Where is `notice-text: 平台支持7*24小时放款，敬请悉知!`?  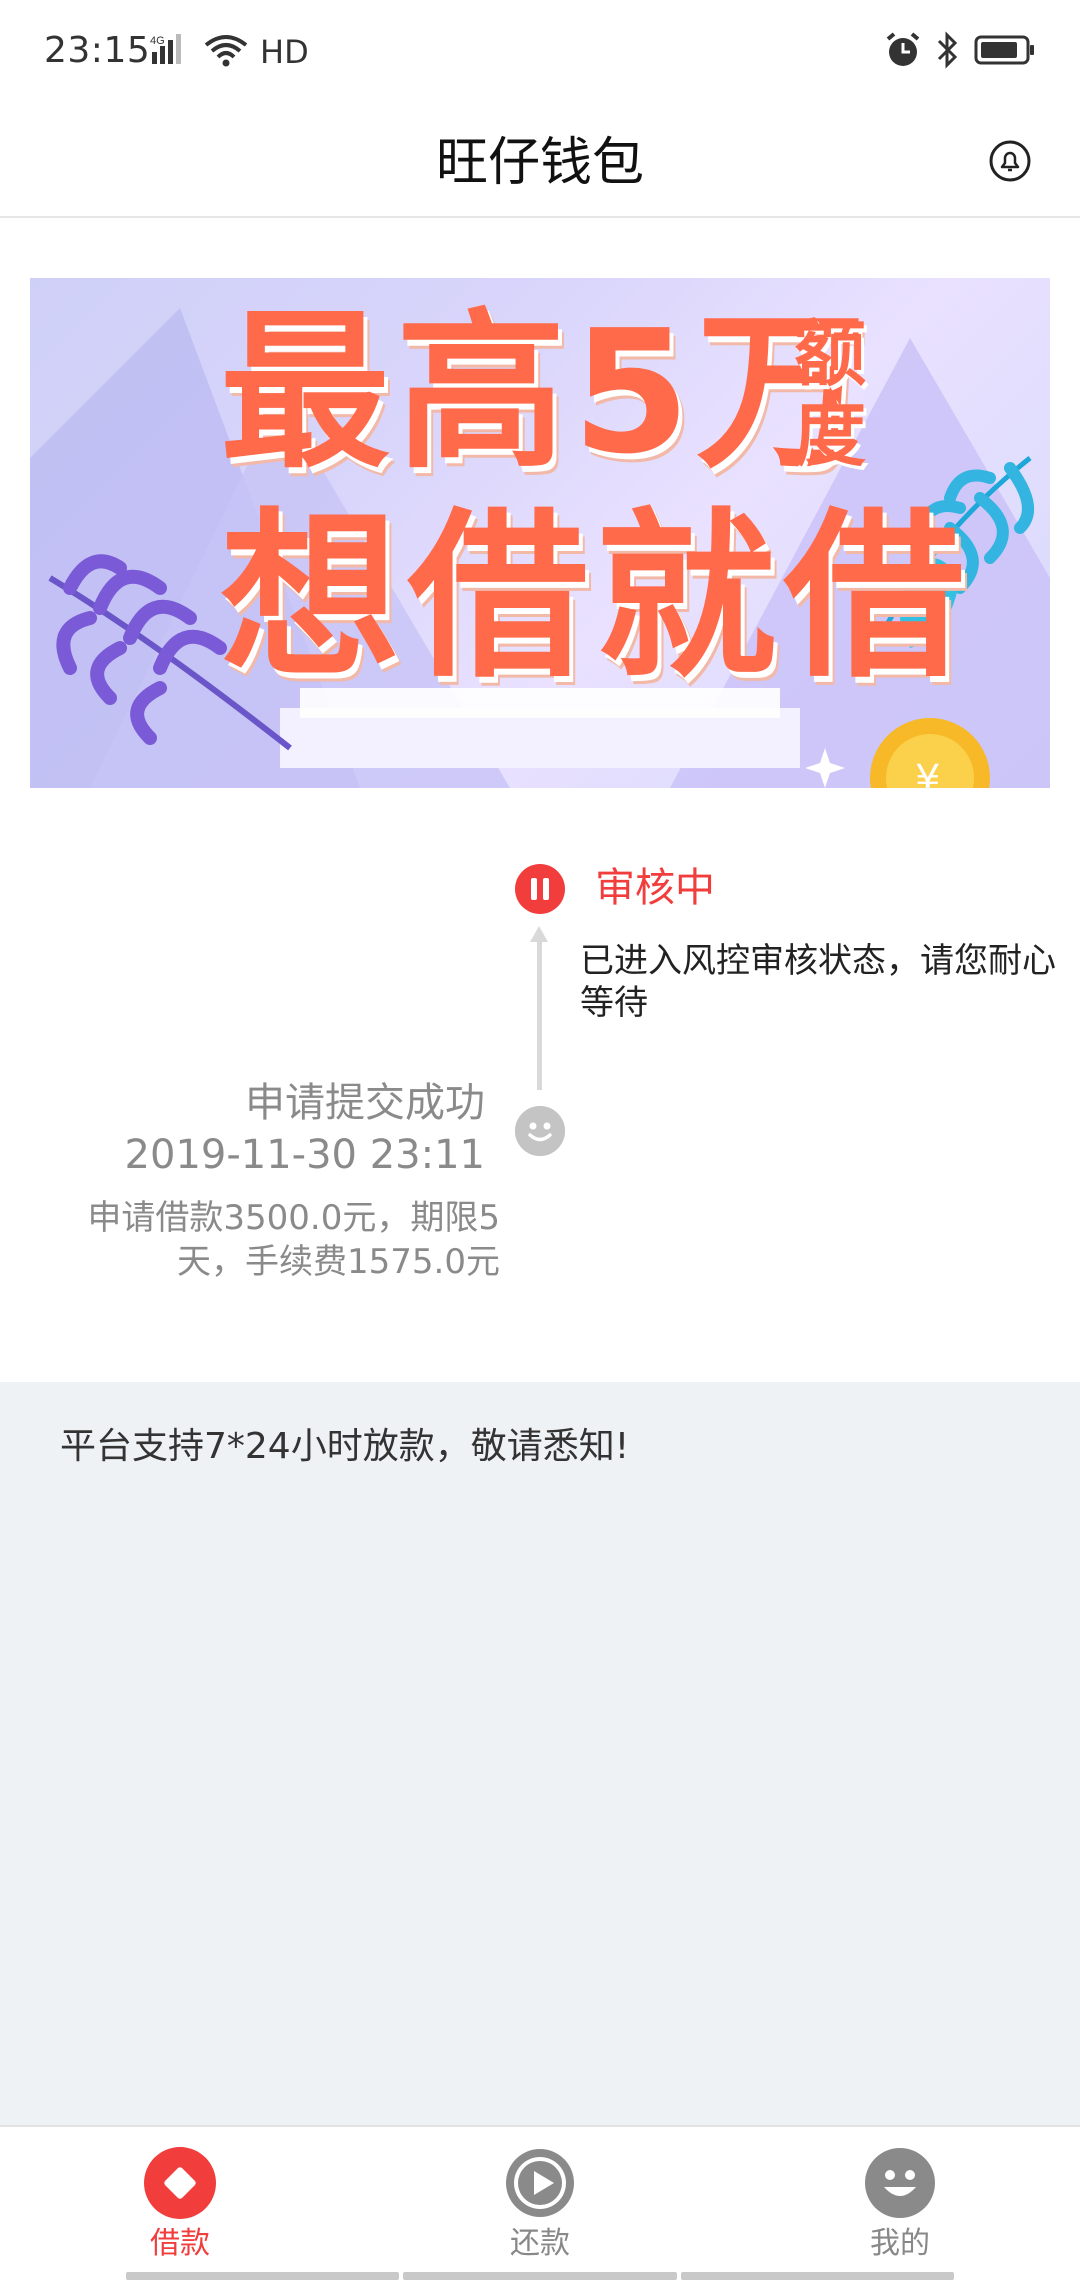 notice-text: 平台支持7*24小时放款，敬请悉知! is located at coordinates (345, 1446).